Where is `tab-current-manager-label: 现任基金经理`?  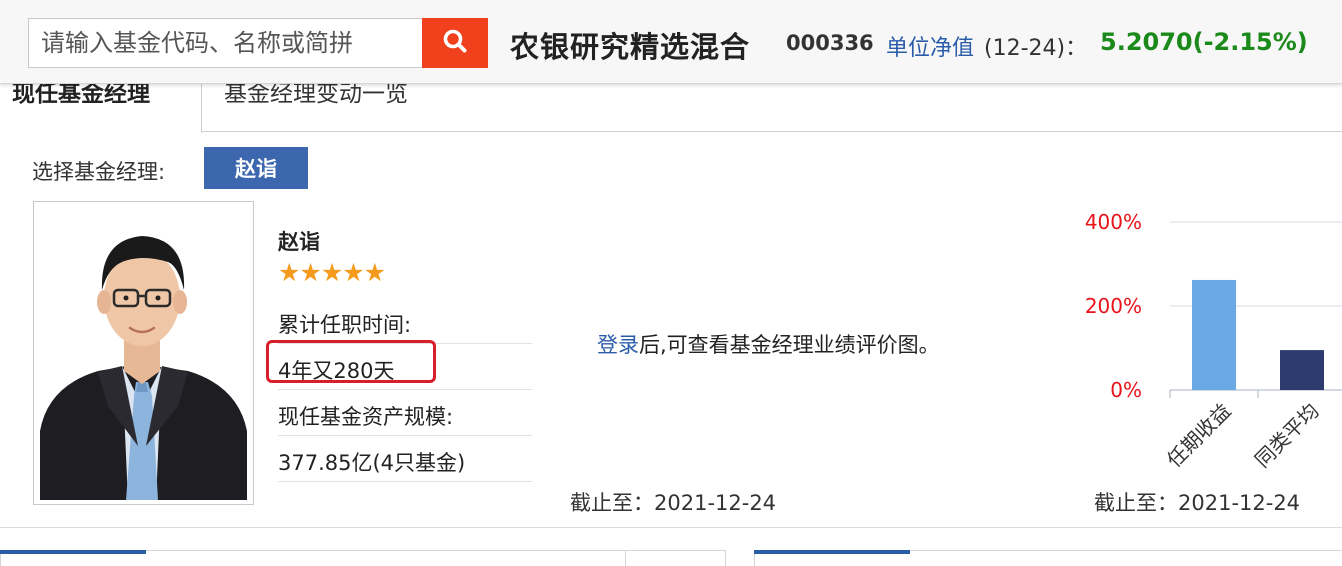
tab-current-manager-label: 现任基金经理 is located at coordinates (81, 95).